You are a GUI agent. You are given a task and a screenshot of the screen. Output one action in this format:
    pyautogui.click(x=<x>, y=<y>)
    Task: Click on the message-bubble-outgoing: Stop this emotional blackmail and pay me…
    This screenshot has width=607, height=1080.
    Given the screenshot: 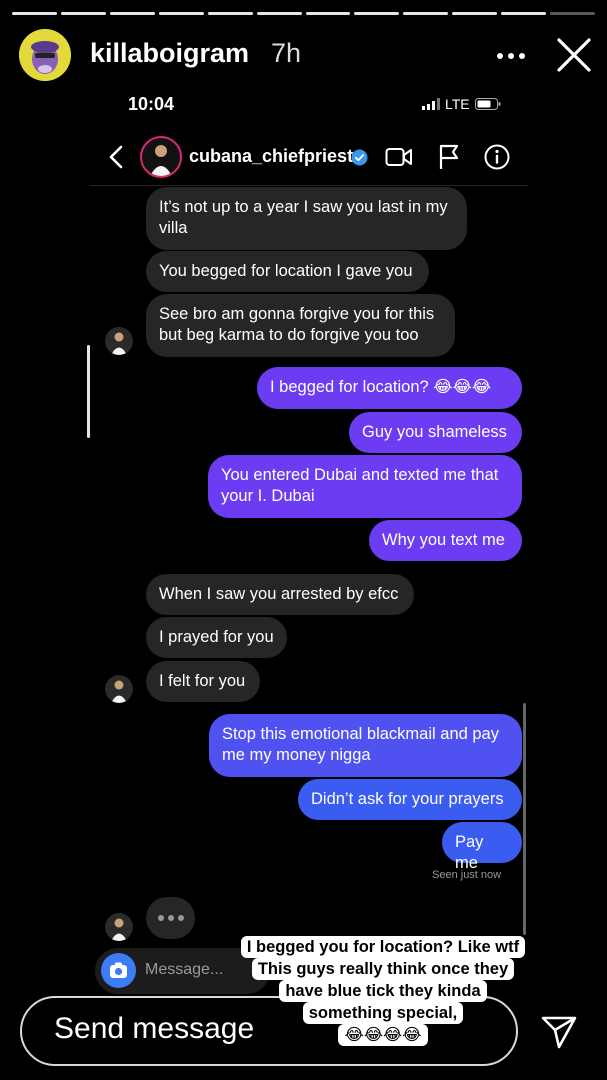 What is the action you would take?
    pyautogui.click(x=365, y=745)
    